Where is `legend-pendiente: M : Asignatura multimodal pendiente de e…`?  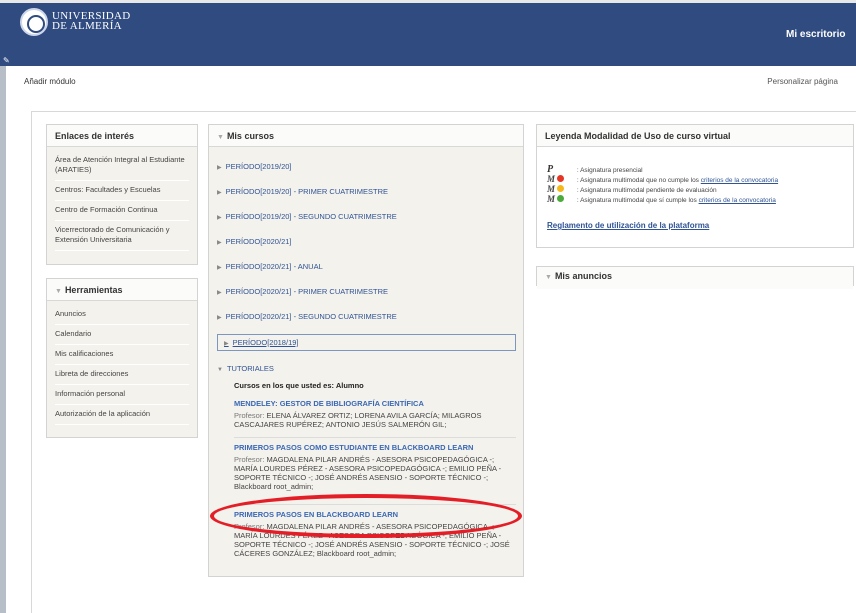 legend-pendiente: M : Asignatura multimodal pendiente de e… is located at coordinates (662, 190).